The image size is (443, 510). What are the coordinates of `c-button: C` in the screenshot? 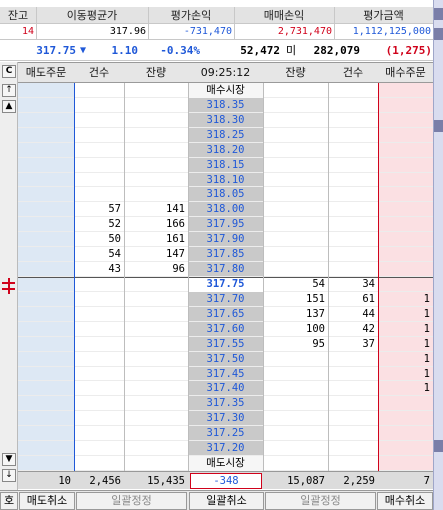 It's located at (9, 71).